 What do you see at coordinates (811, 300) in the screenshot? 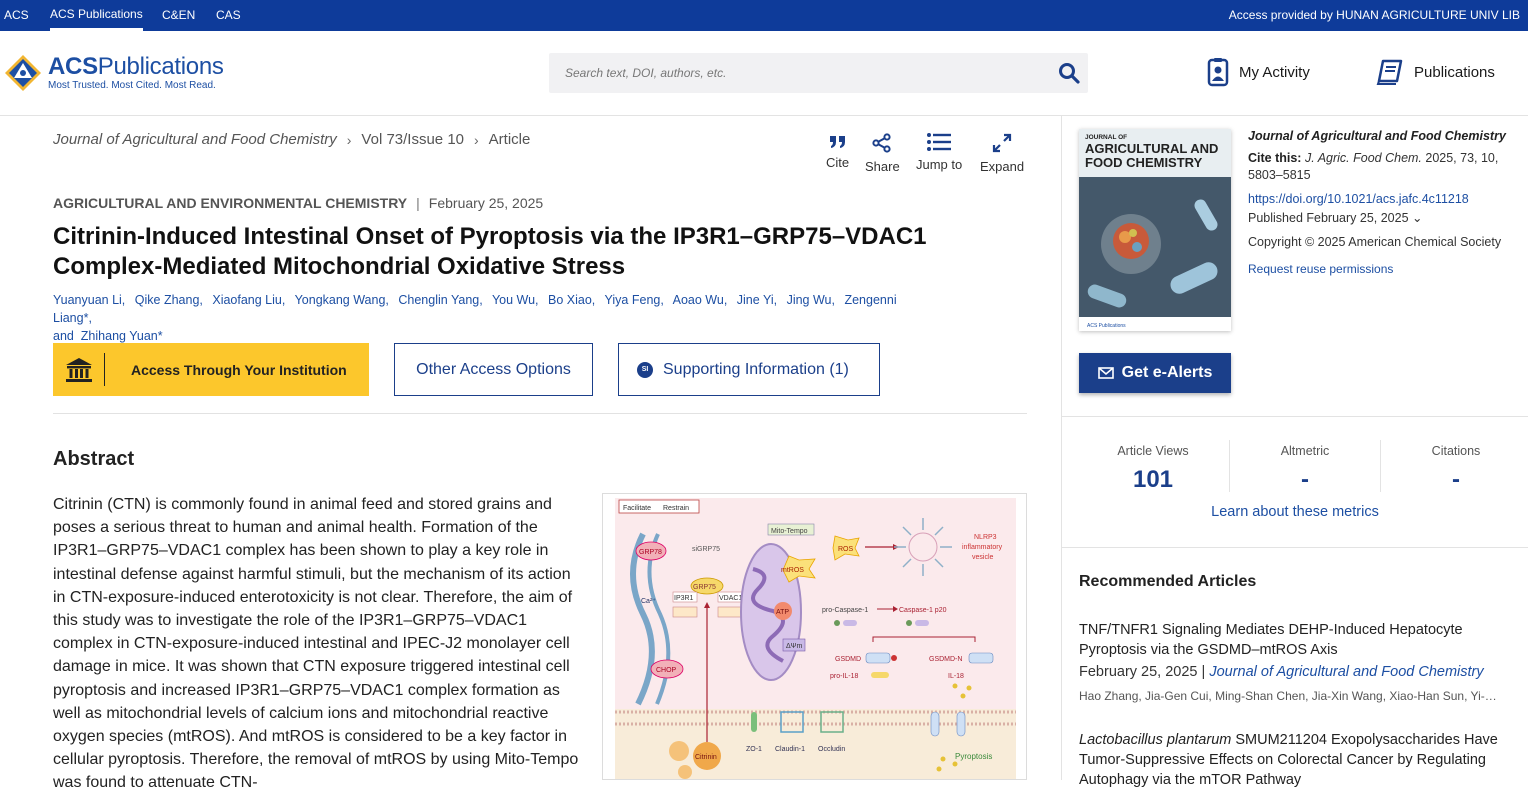
I see `author-link: Jing Wu,` at bounding box center [811, 300].